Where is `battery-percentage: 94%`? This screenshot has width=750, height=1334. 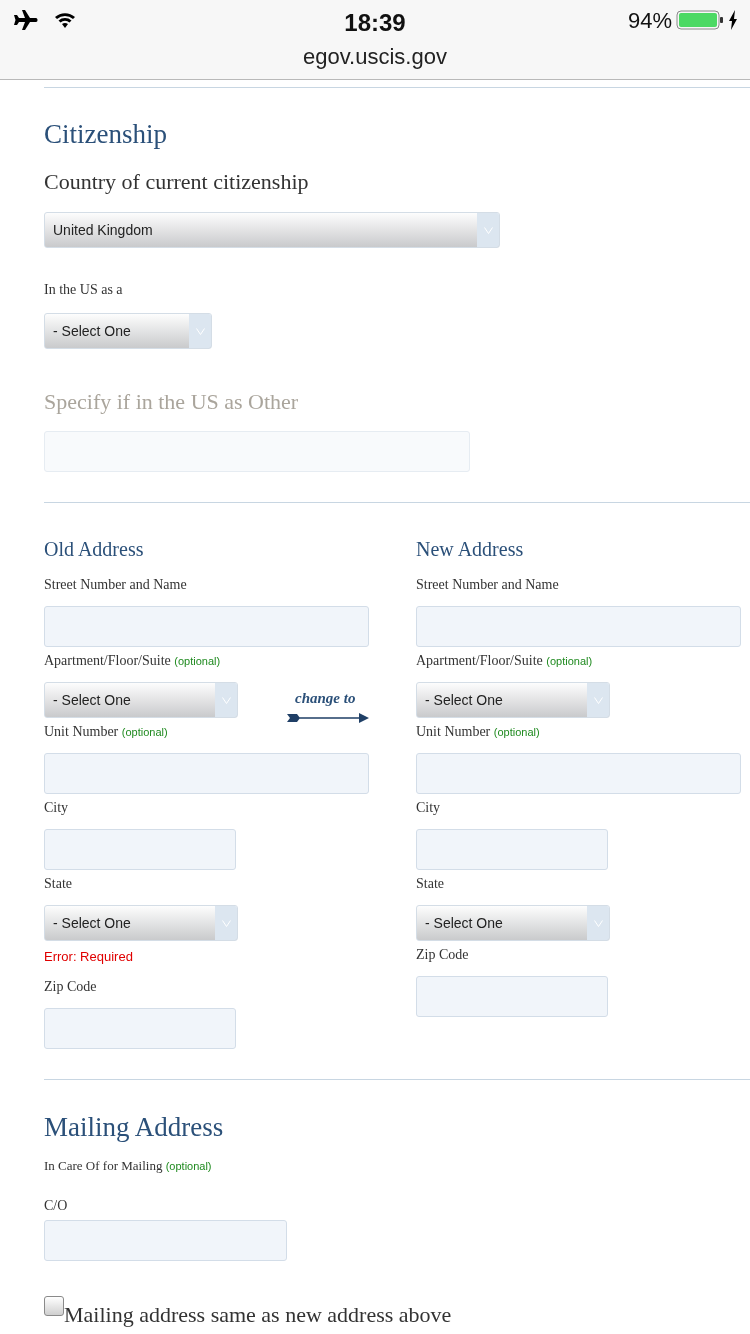 battery-percentage: 94% is located at coordinates (649, 20).